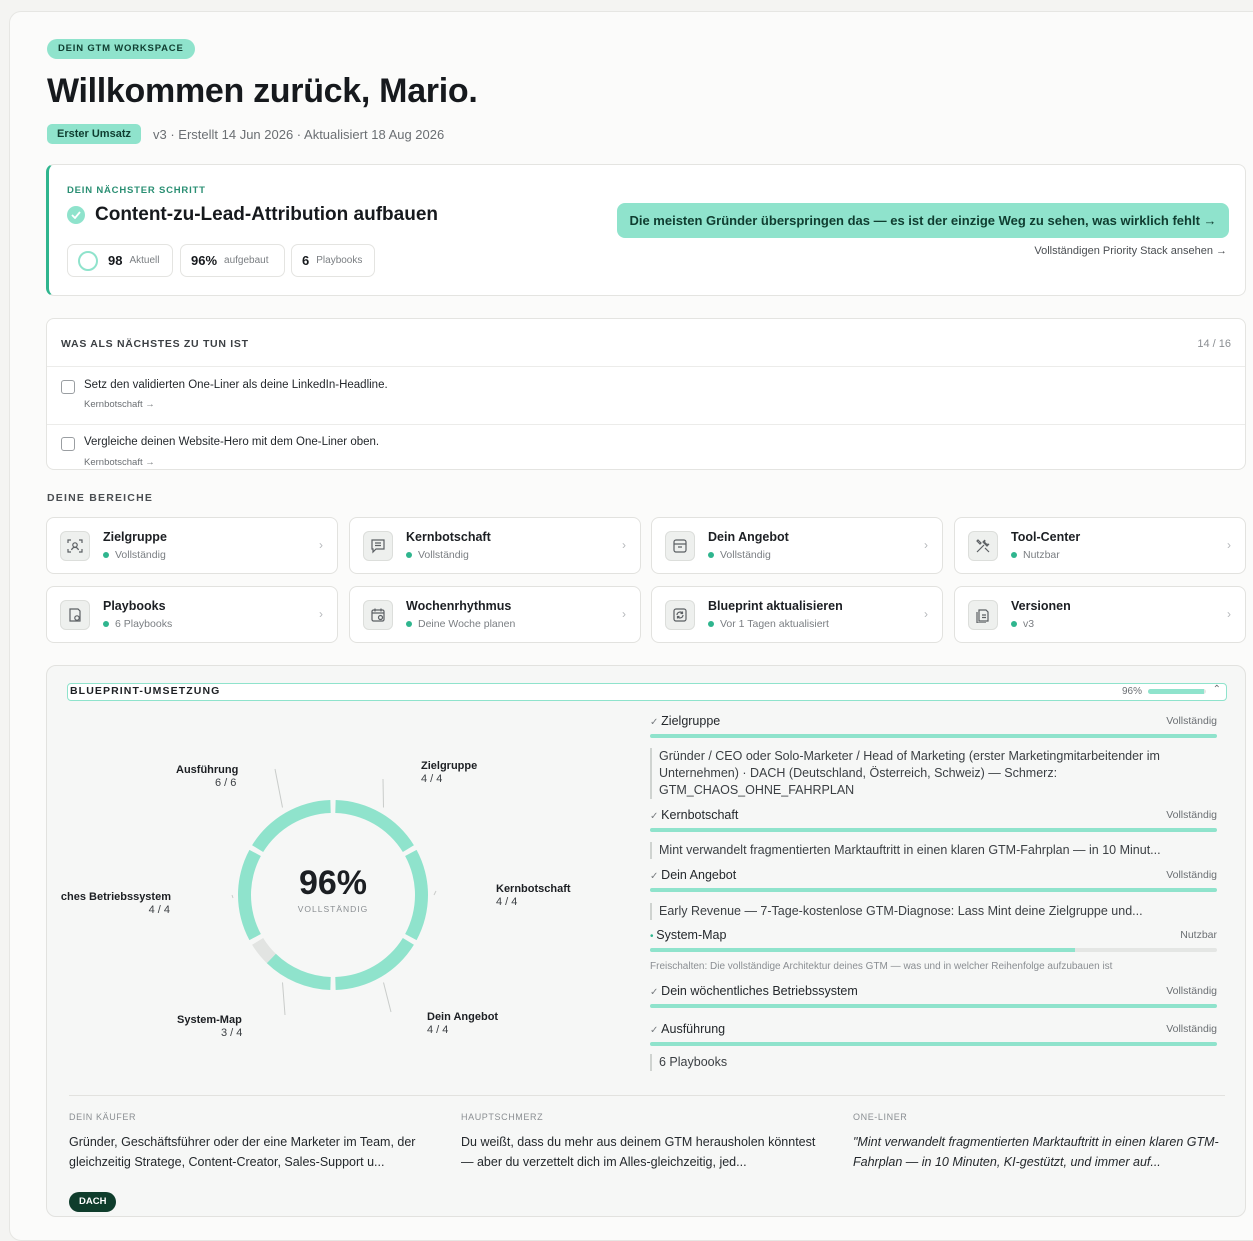  I want to click on stat-current: 98 Aktuell, so click(120, 260).